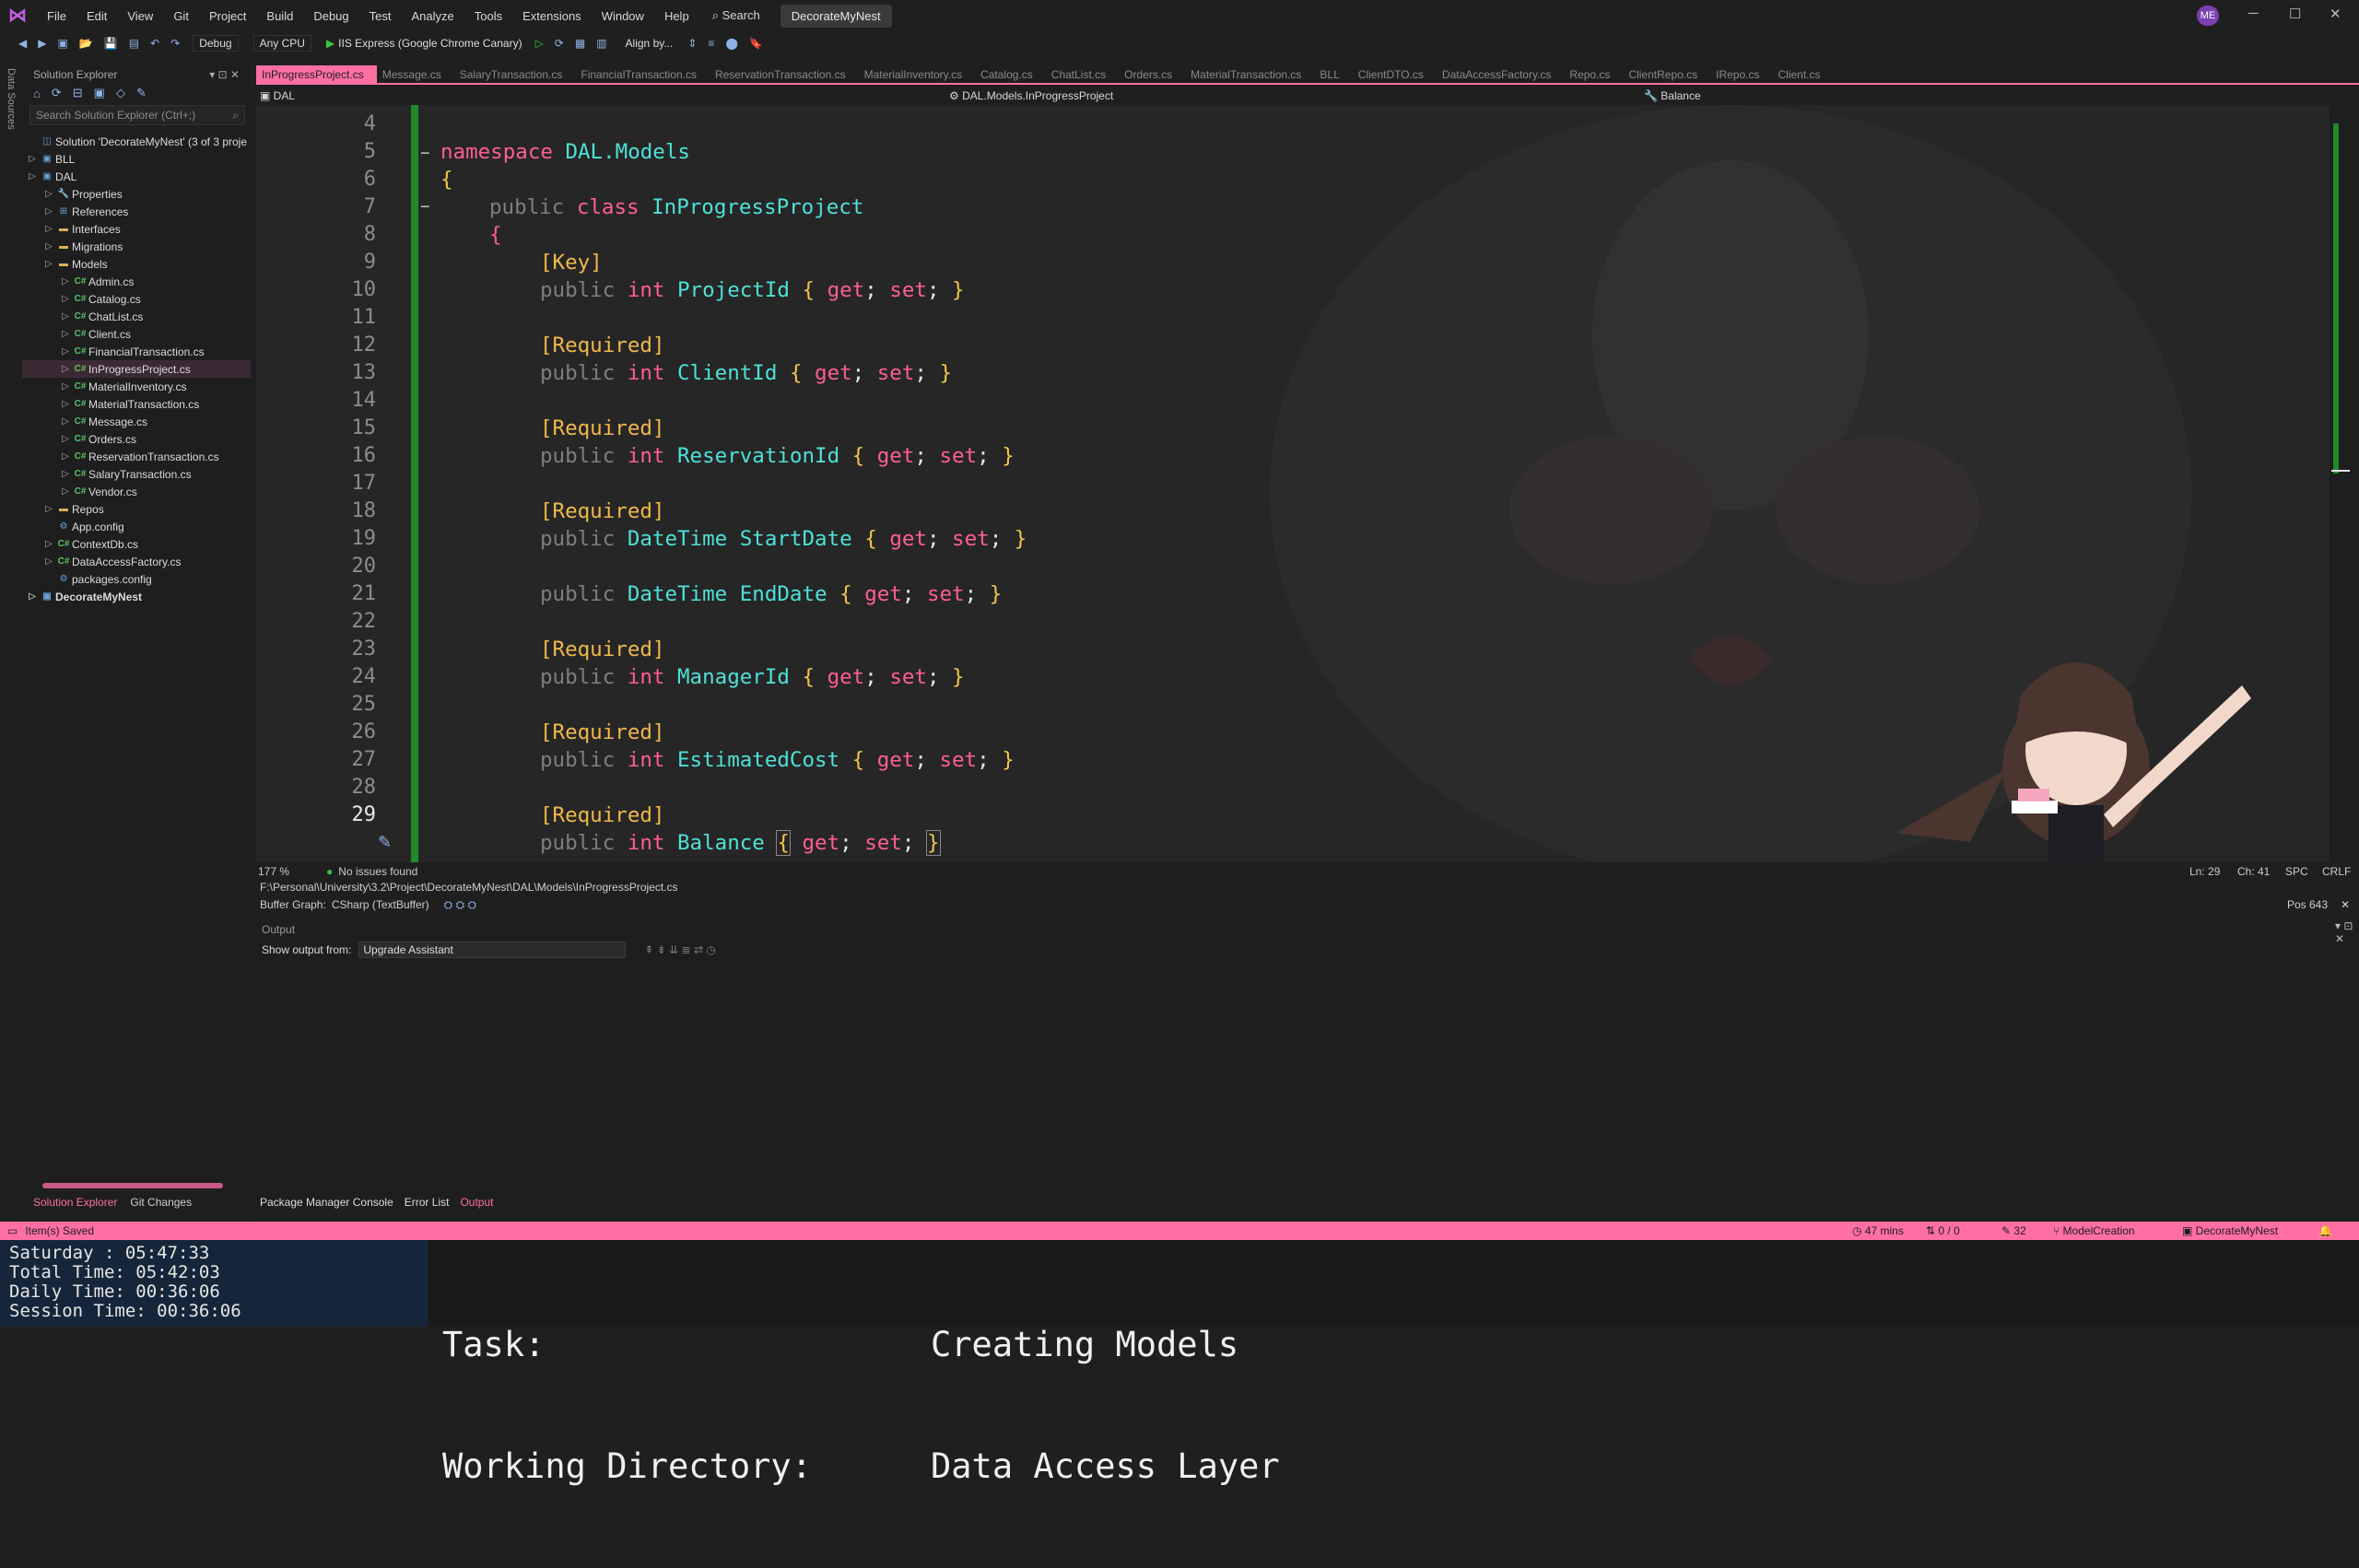  Describe the element at coordinates (1666, 74) in the screenshot. I see `document-tab: ClientRepo.cs` at that location.